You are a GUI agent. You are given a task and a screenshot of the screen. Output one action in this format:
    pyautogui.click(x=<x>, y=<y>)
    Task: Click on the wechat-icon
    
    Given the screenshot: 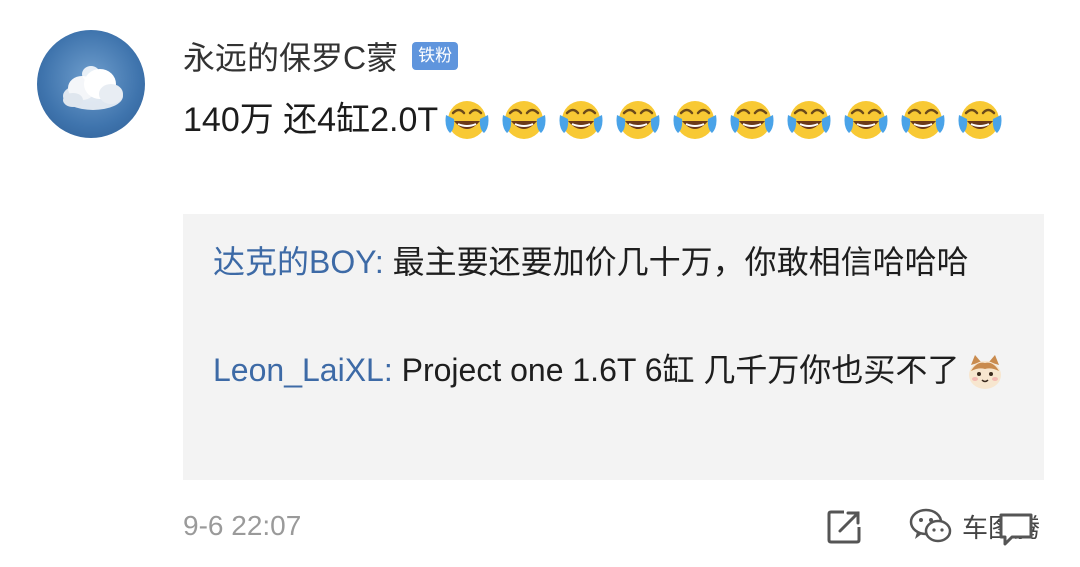 What is the action you would take?
    pyautogui.click(x=930, y=525)
    